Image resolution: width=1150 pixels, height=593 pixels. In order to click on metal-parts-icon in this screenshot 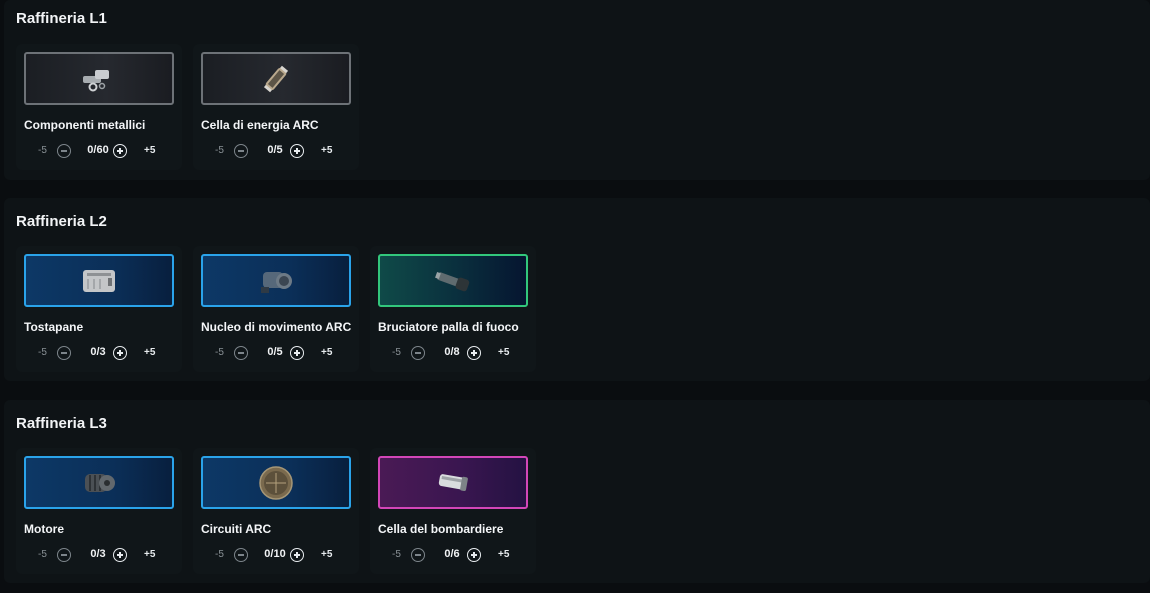, I will do `click(99, 79)`.